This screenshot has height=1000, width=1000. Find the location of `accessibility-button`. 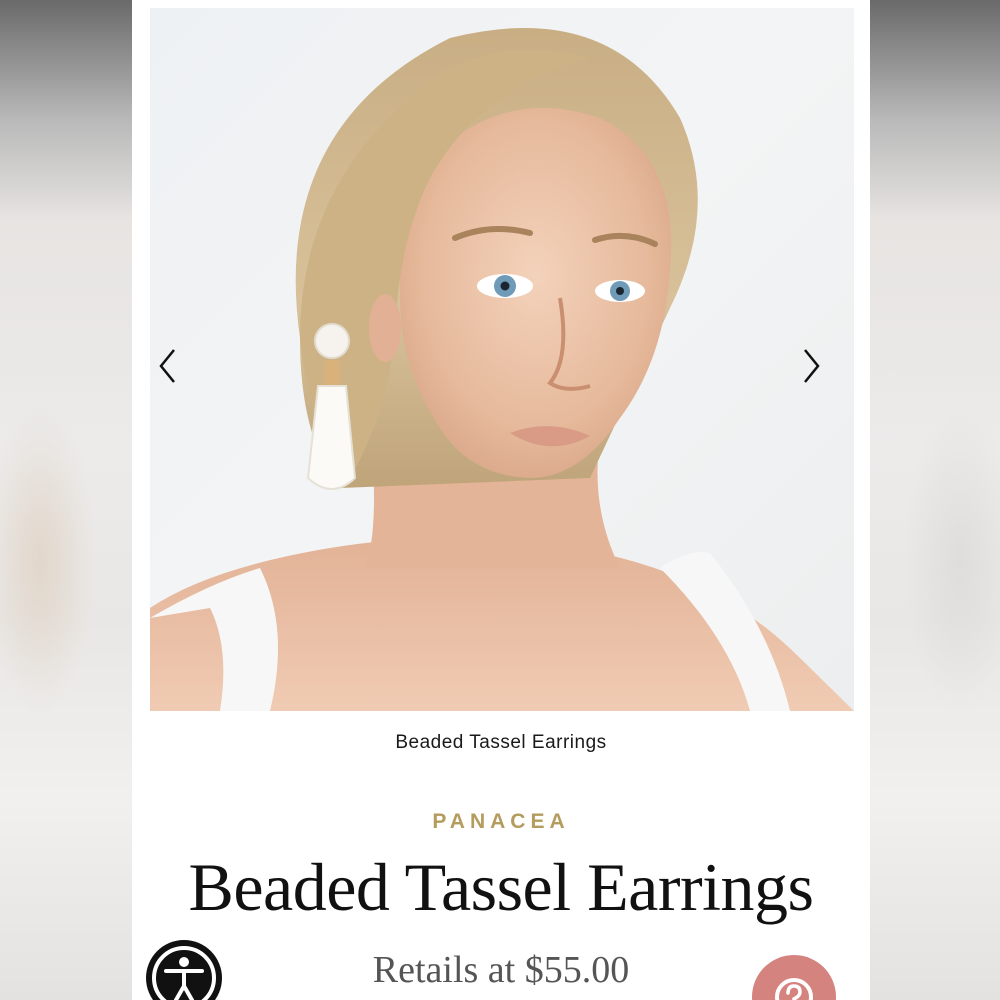

accessibility-button is located at coordinates (184, 970).